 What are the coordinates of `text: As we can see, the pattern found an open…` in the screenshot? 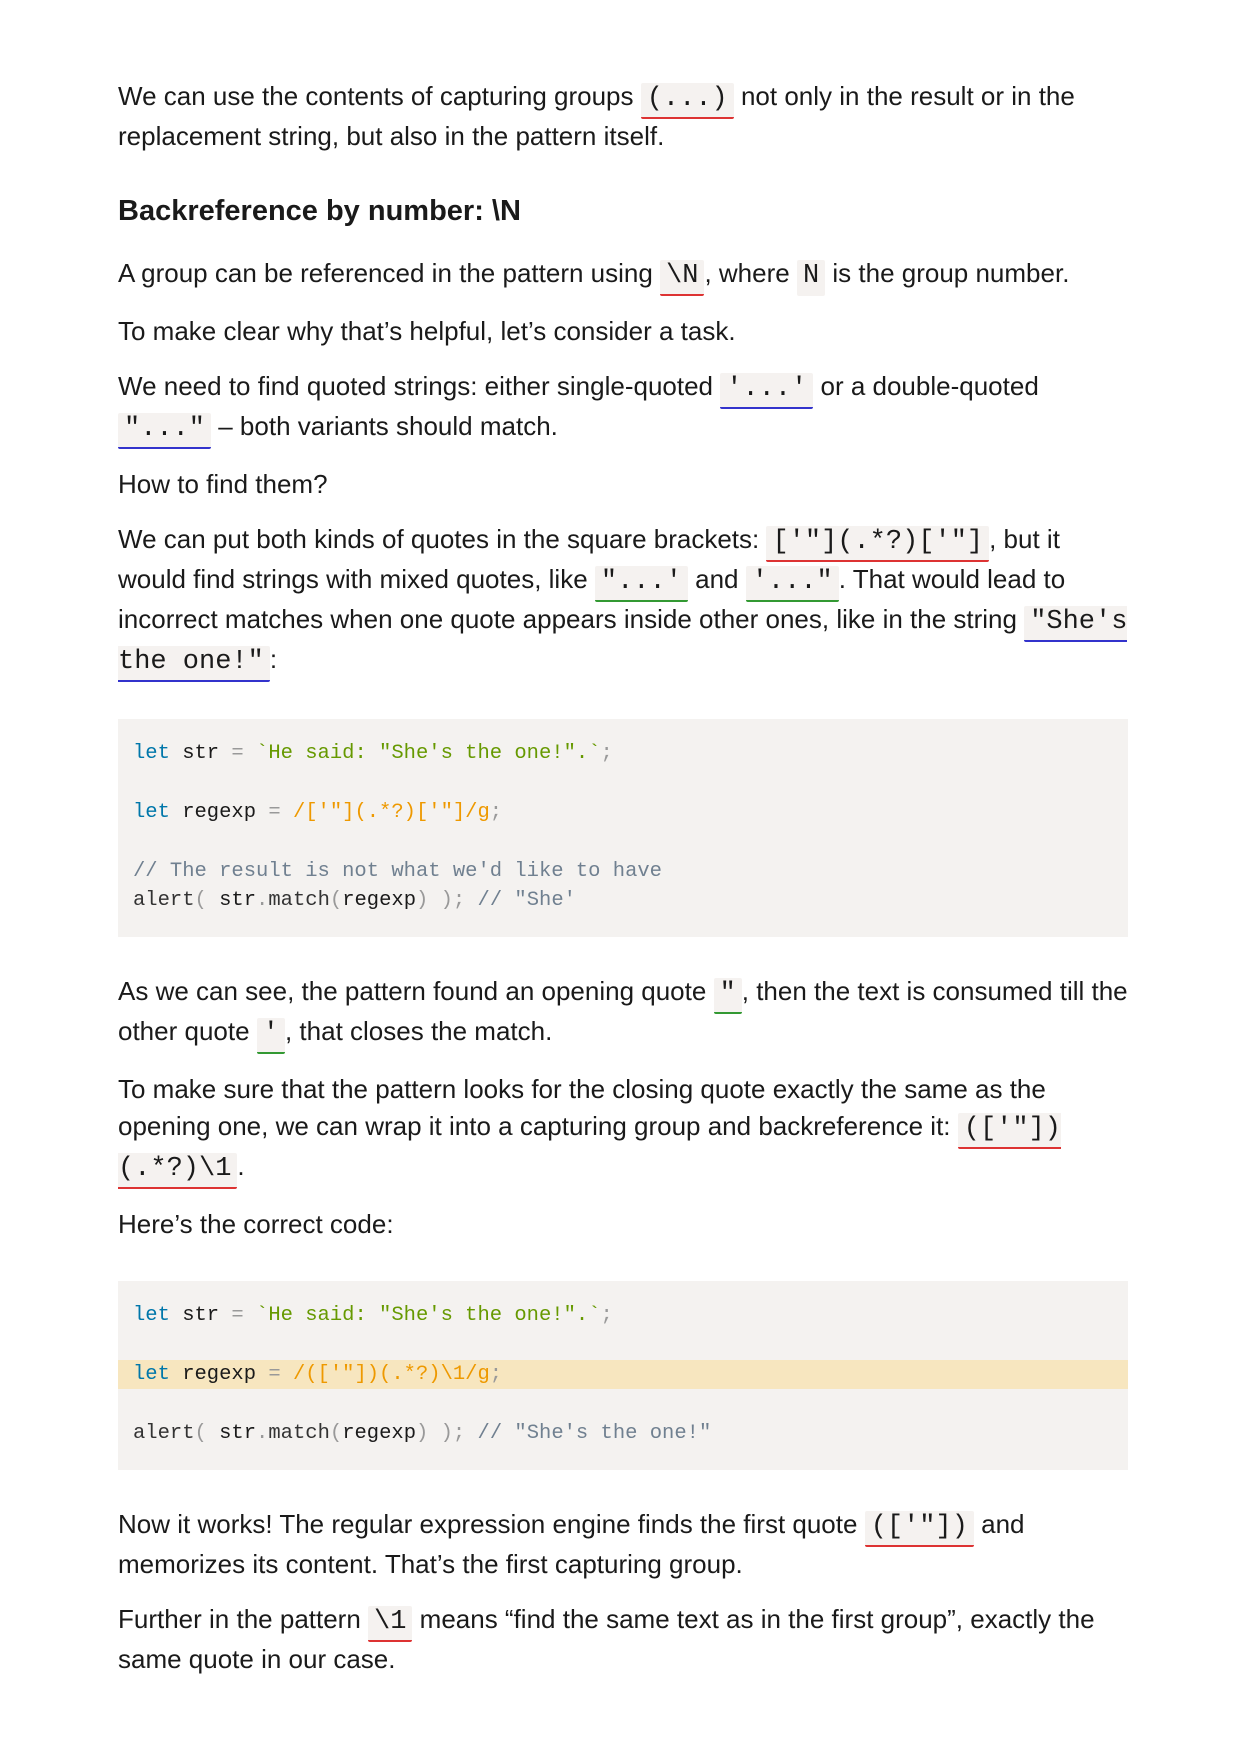 It's located at (416, 991).